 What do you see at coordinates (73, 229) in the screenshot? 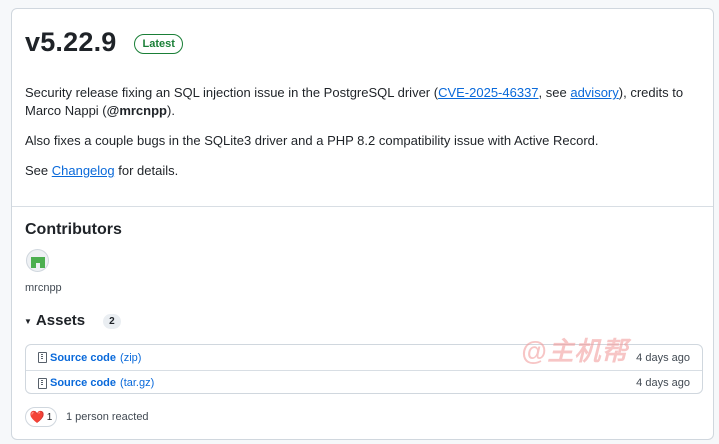
I see `contributors-heading: Contributors` at bounding box center [73, 229].